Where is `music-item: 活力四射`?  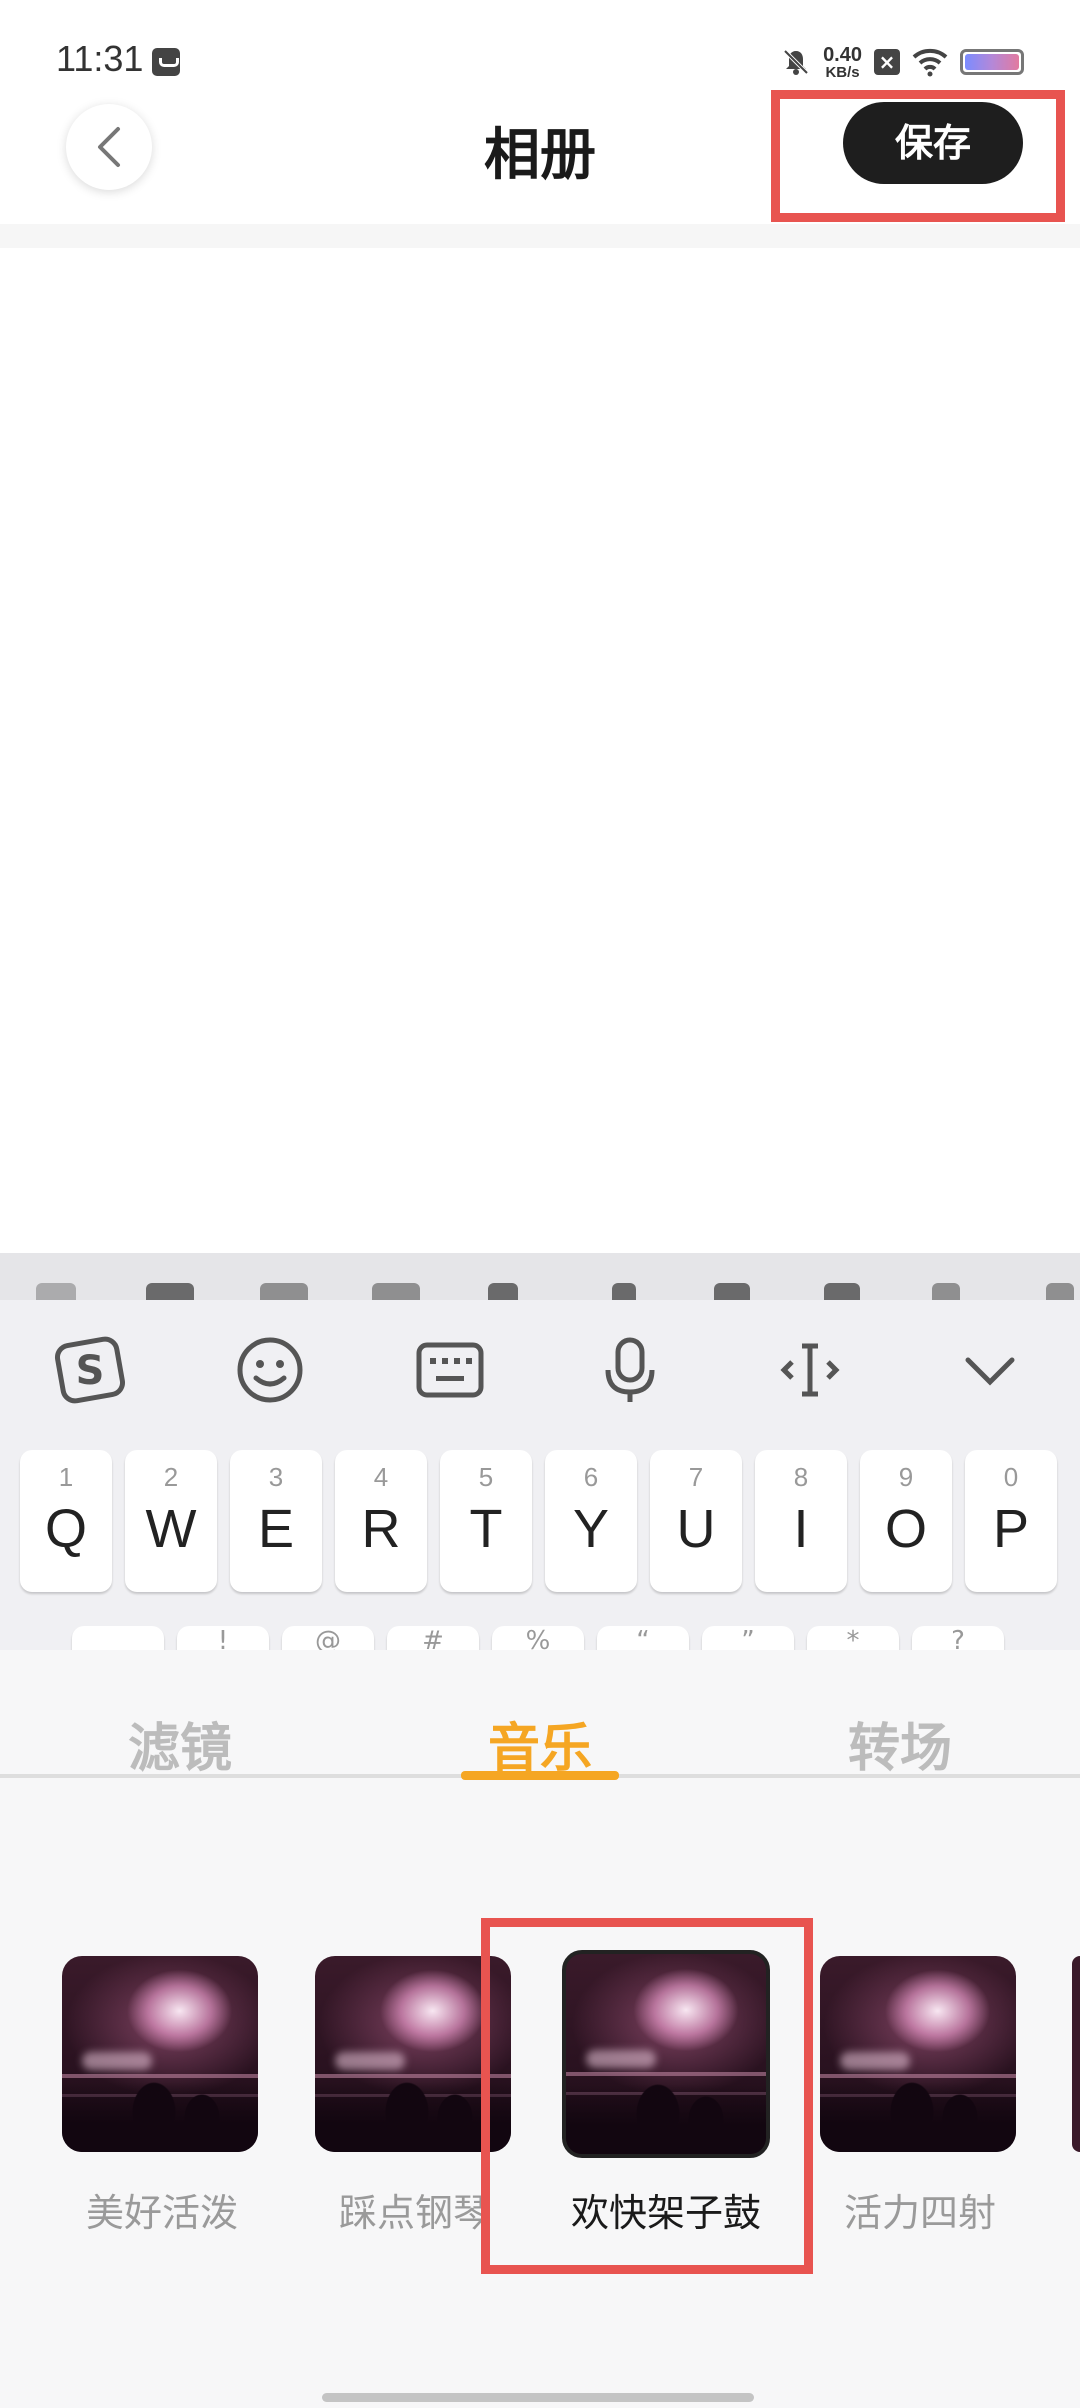 music-item: 活力四射 is located at coordinates (920, 2095).